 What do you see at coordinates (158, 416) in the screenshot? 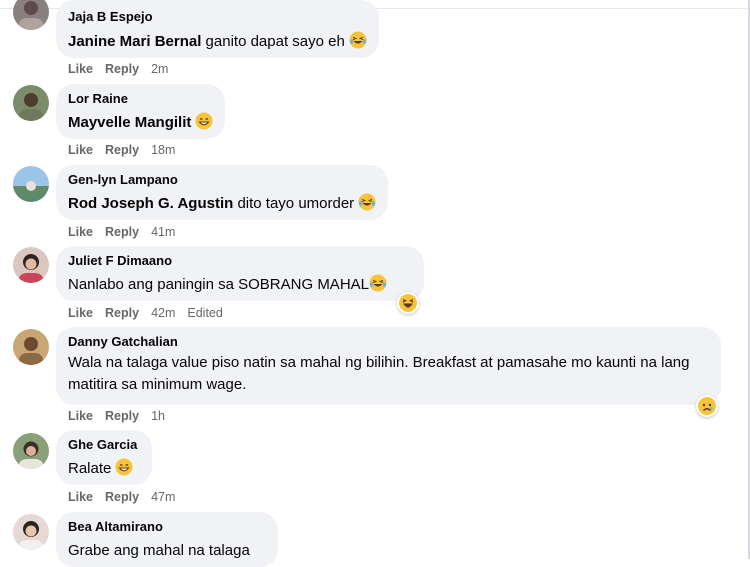
I see `comment-timestamp: 1h` at bounding box center [158, 416].